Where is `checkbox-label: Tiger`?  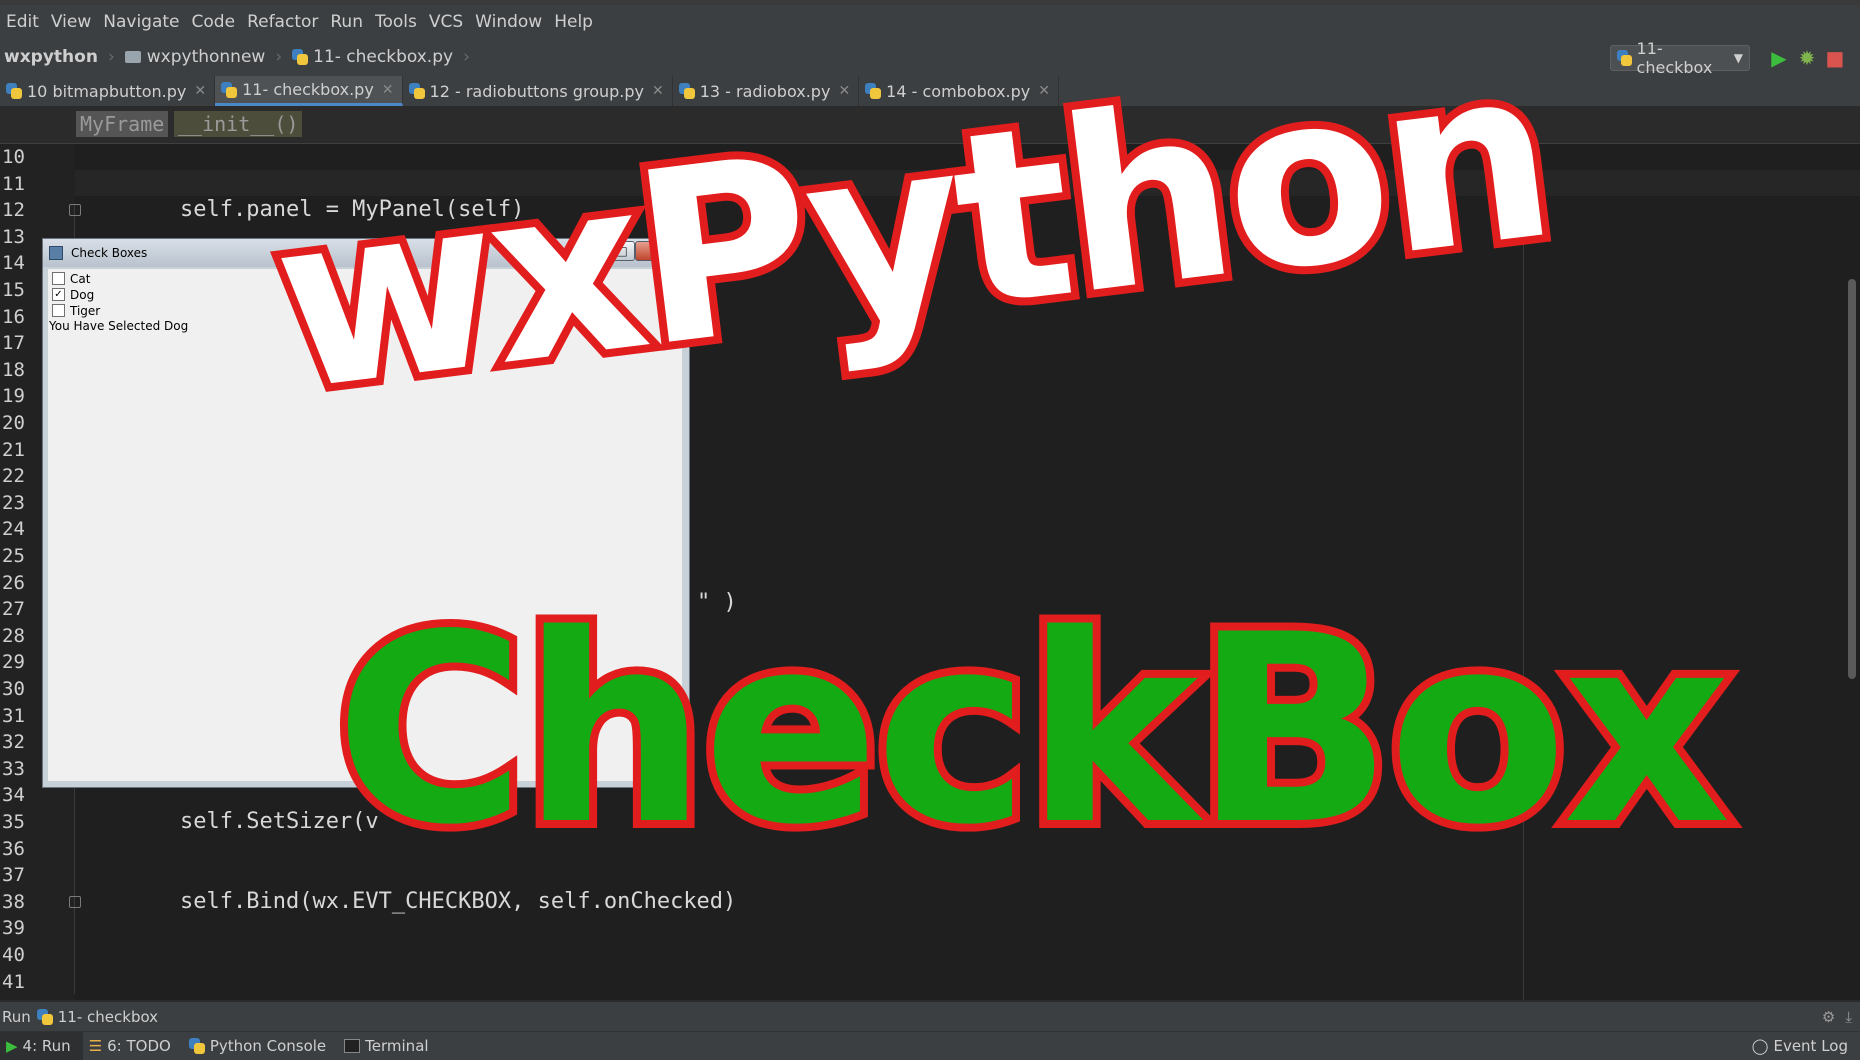
checkbox-label: Tiger is located at coordinates (85, 310).